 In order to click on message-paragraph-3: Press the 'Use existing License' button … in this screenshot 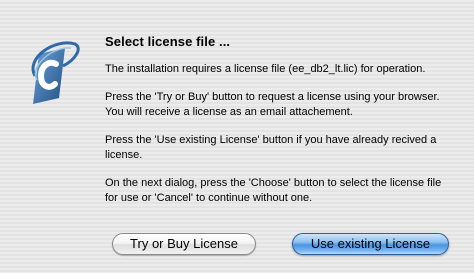, I will do `click(271, 147)`.